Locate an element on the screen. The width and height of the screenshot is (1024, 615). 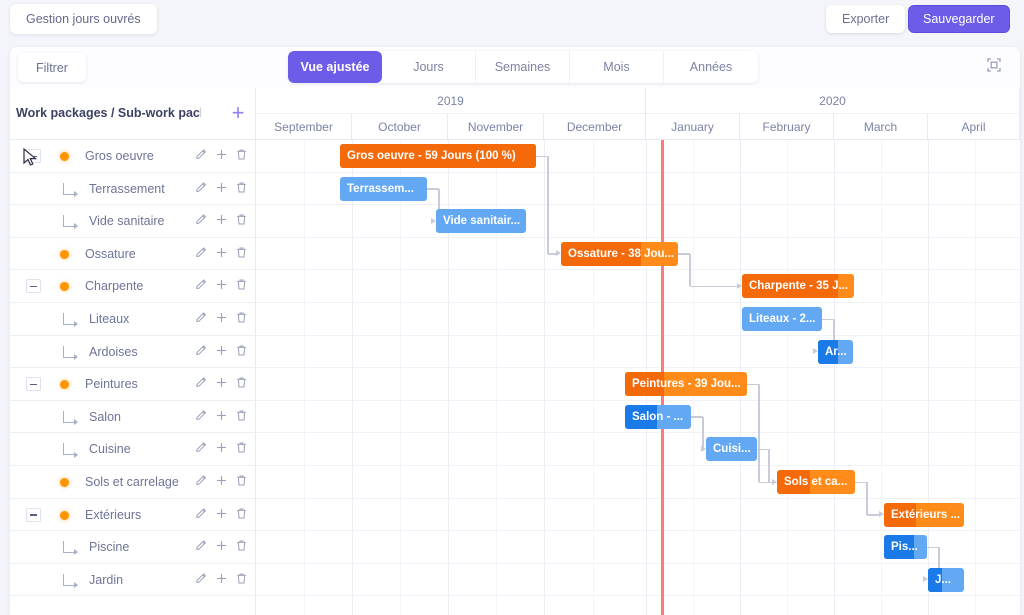
task-row: Cuisine is located at coordinates (133, 449).